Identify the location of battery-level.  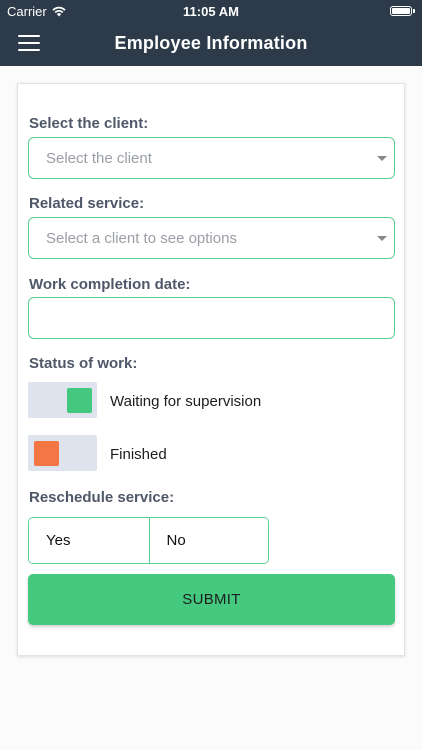
(401, 11).